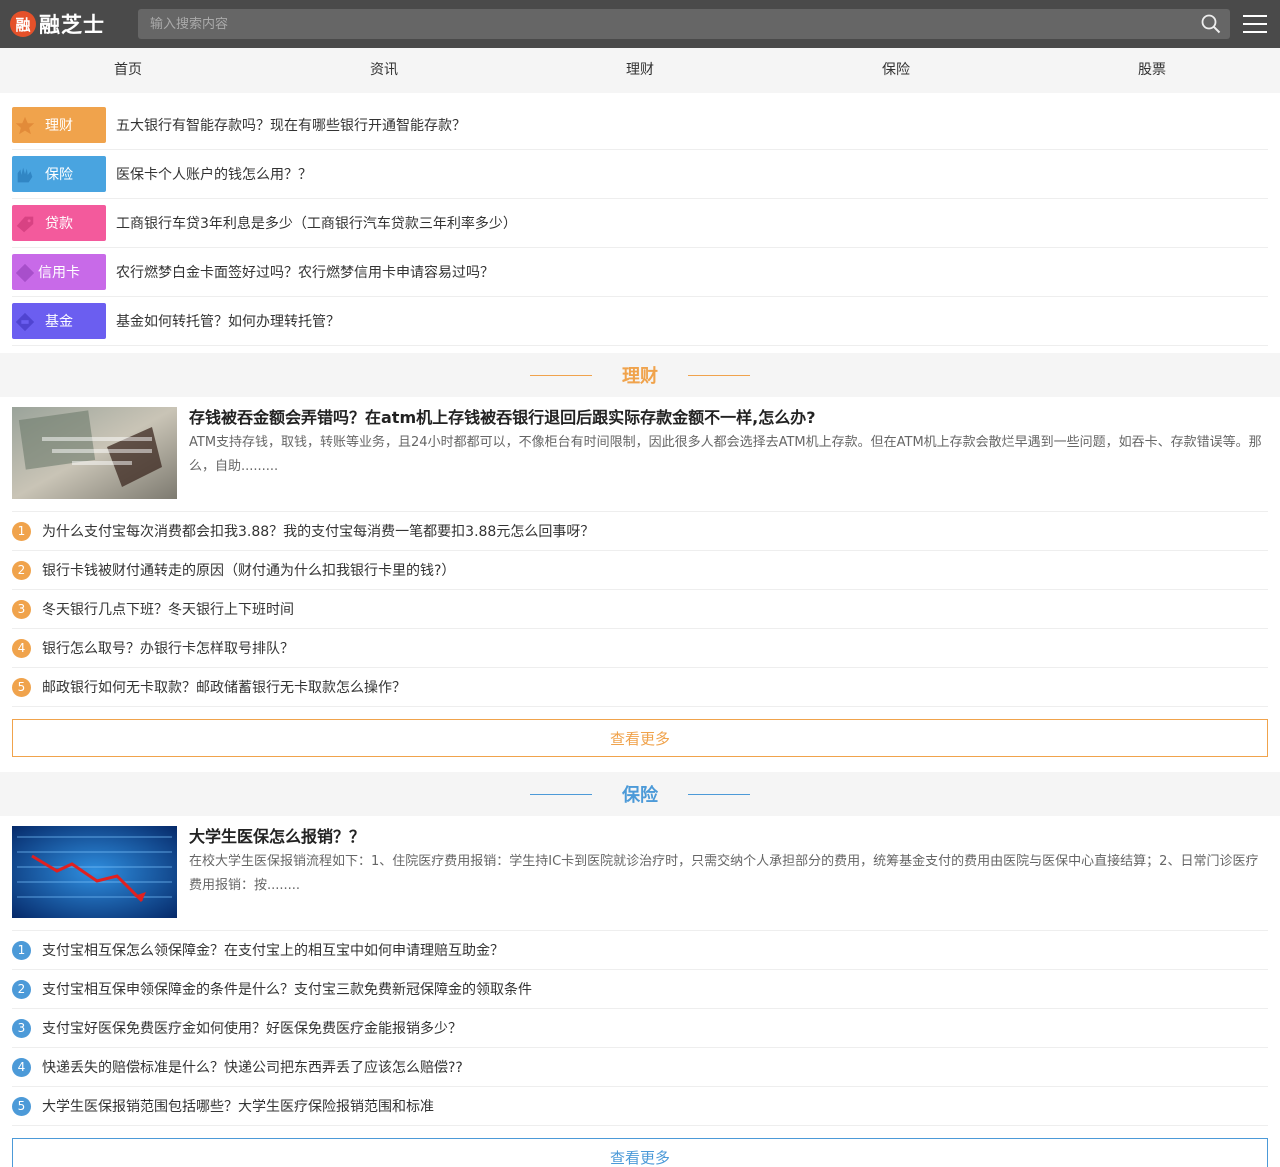 The image size is (1280, 1167). I want to click on category-row: 理财 五大银行有智能存款吗？现在有哪些银行开通智能存款？, so click(640, 125).